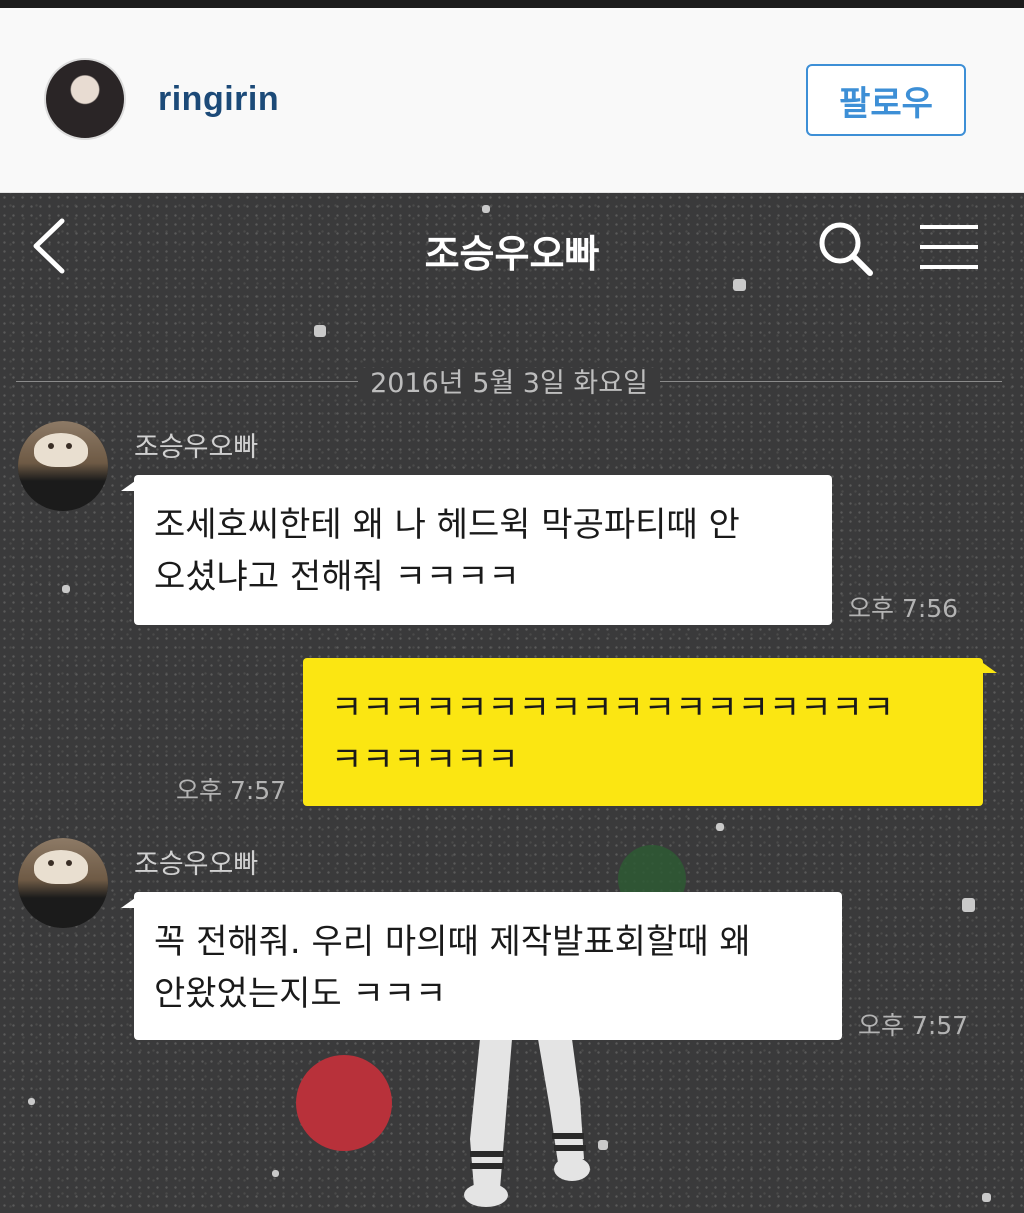 This screenshot has width=1024, height=1213. What do you see at coordinates (949, 247) in the screenshot?
I see `hamburger-menu-icon` at bounding box center [949, 247].